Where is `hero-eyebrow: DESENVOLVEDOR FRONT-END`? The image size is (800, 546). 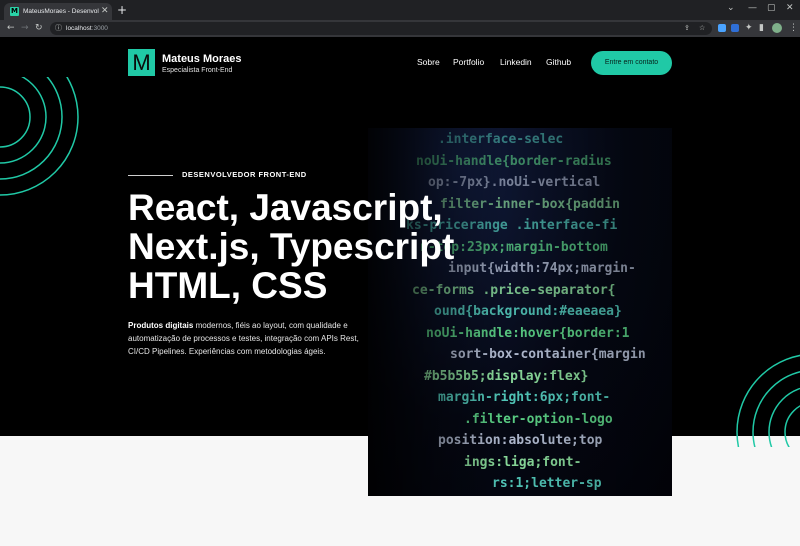 hero-eyebrow: DESENVOLVEDOR FRONT-END is located at coordinates (244, 174).